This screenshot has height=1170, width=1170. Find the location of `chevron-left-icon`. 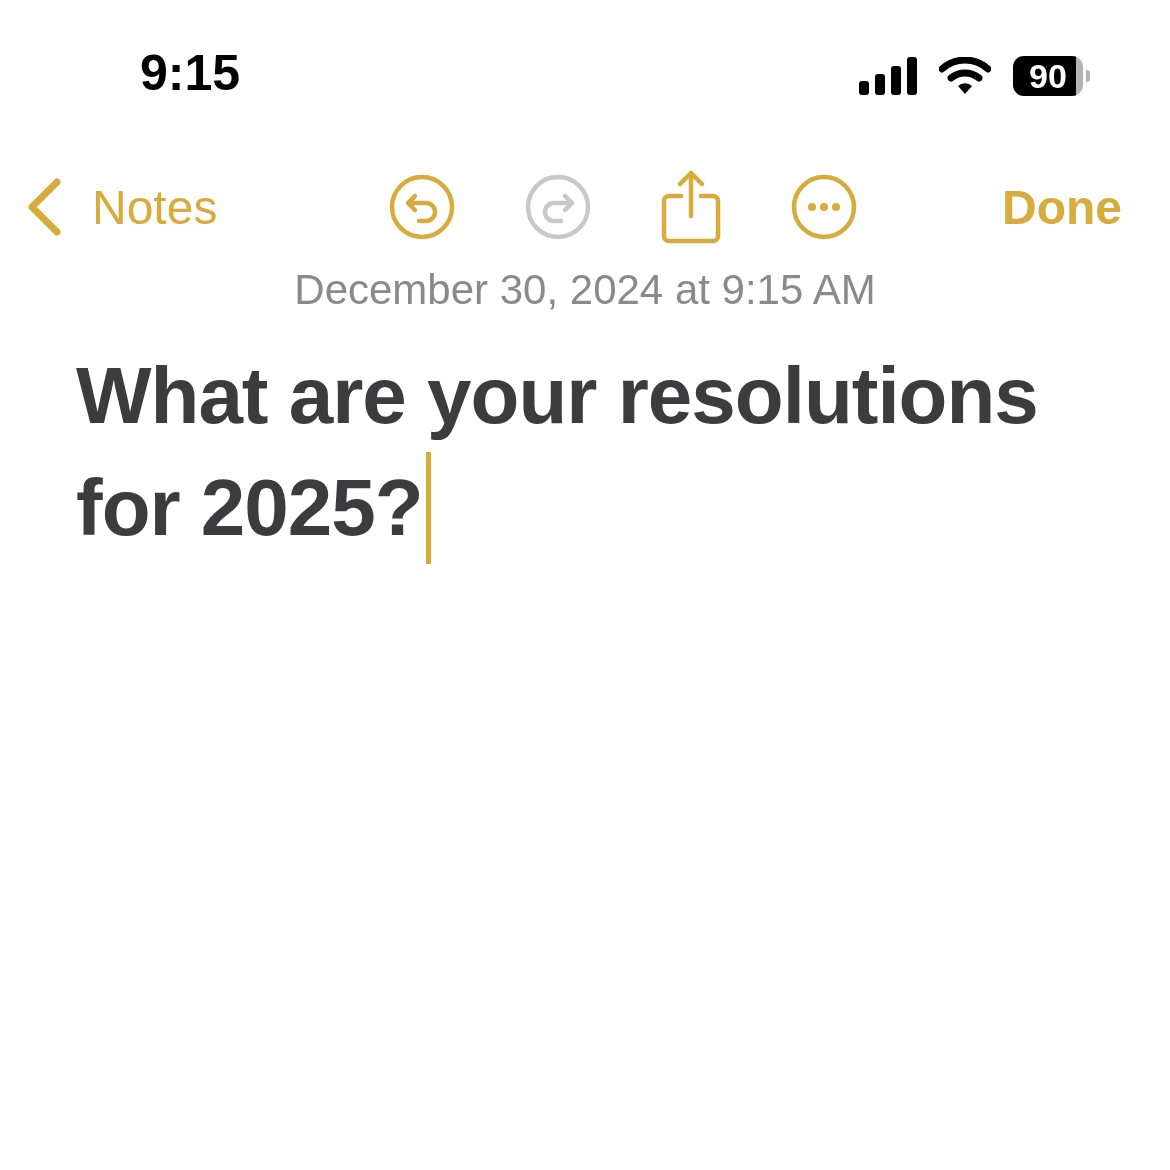

chevron-left-icon is located at coordinates (44, 207).